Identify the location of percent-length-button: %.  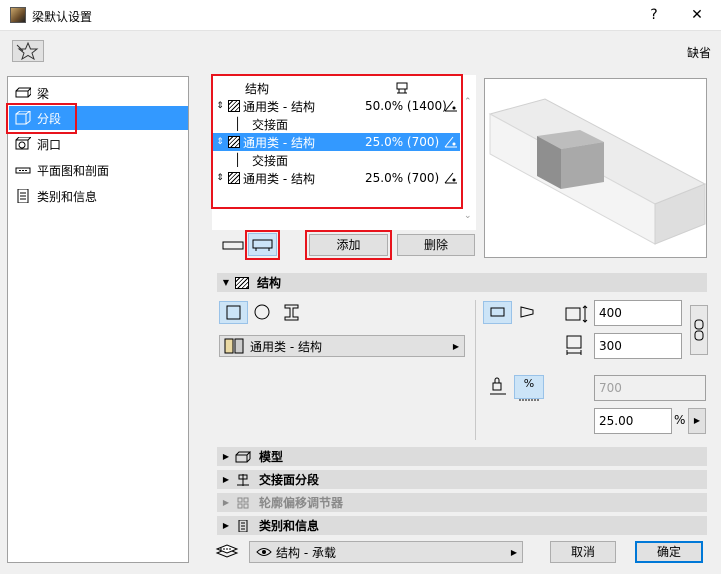
(529, 388).